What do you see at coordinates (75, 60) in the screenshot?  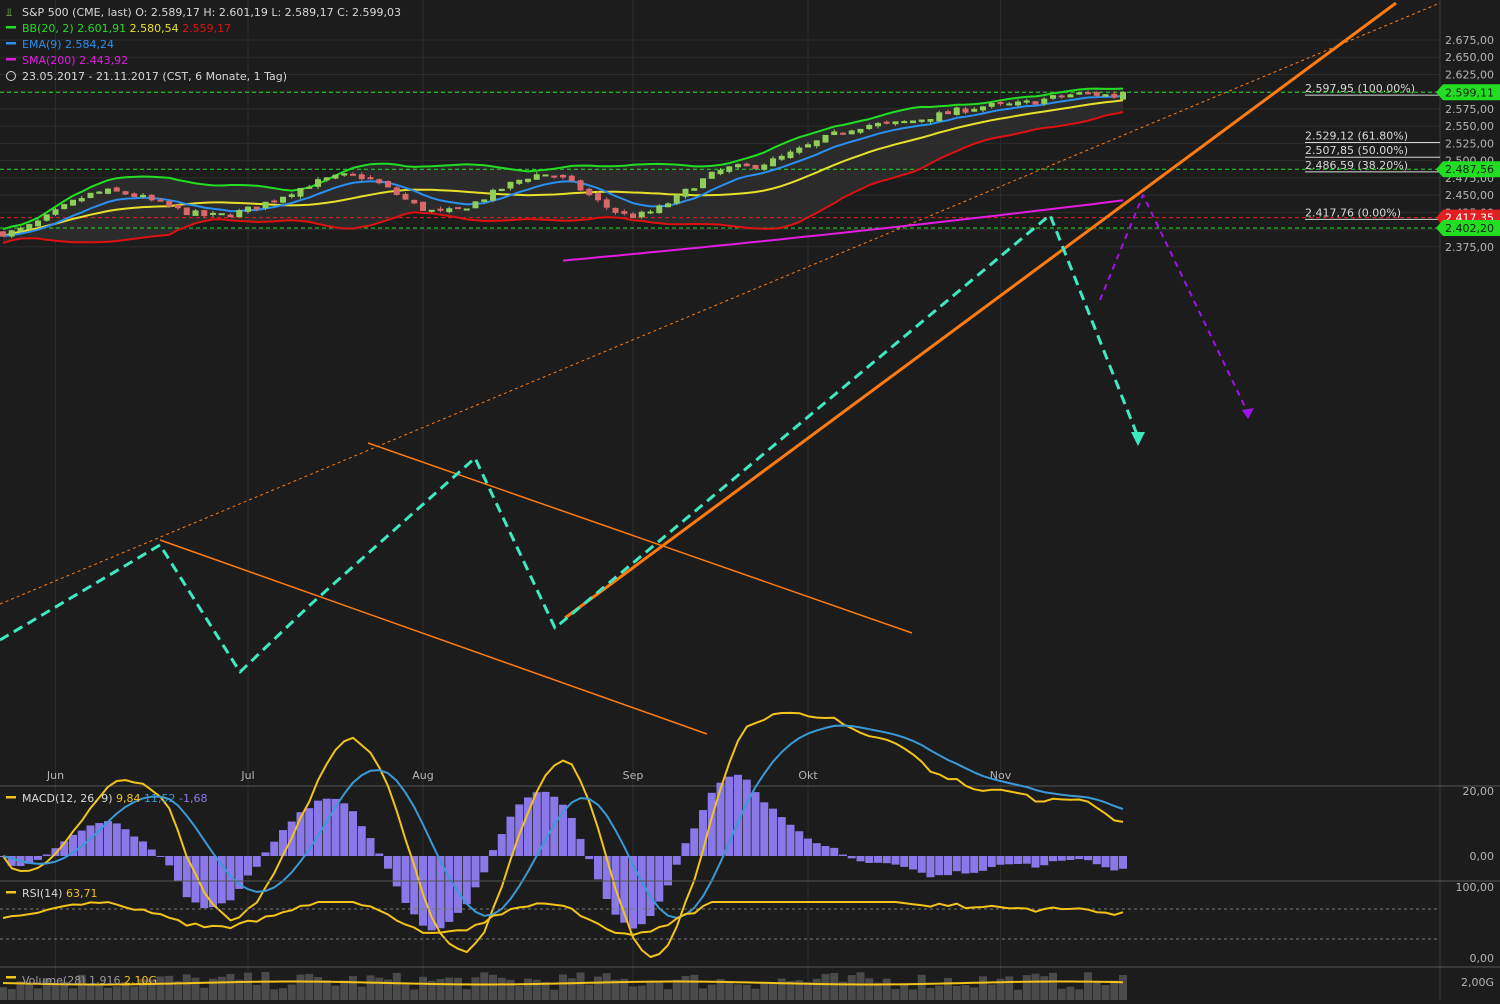 I see `legend-sma: SMA(200) 2.443,92` at bounding box center [75, 60].